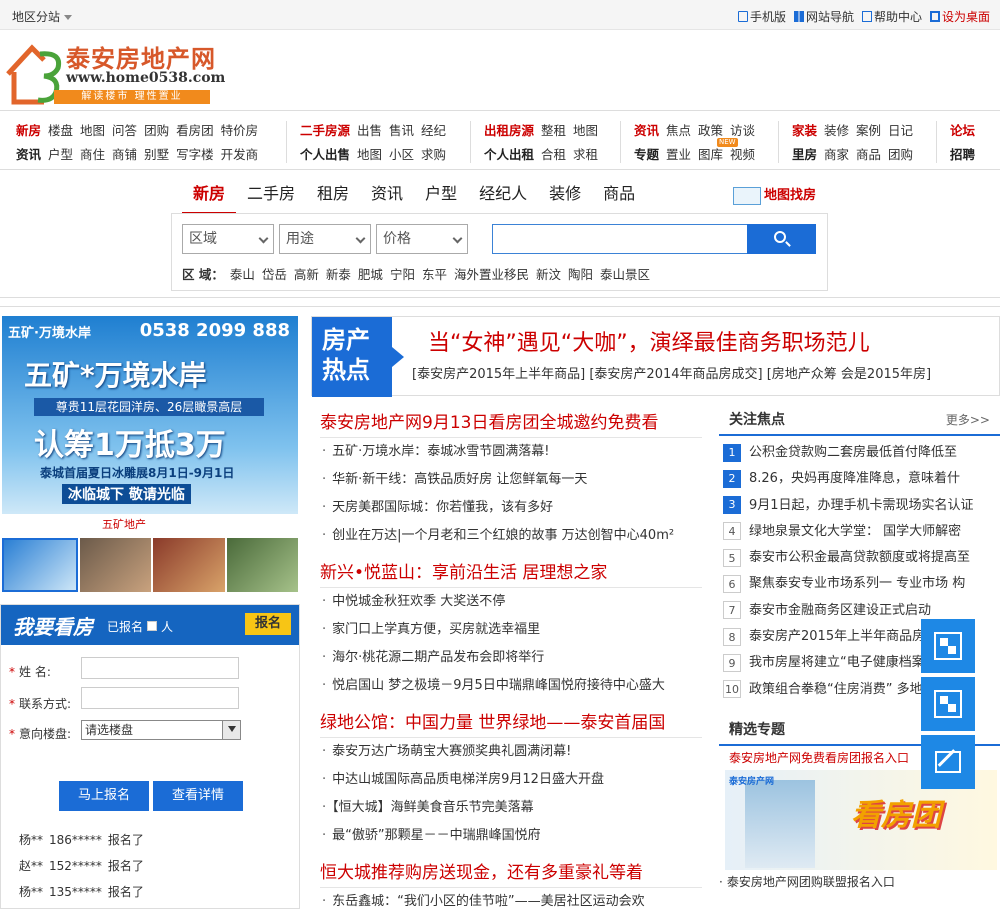  What do you see at coordinates (948, 704) in the screenshot?
I see `wechat-qr-button` at bounding box center [948, 704].